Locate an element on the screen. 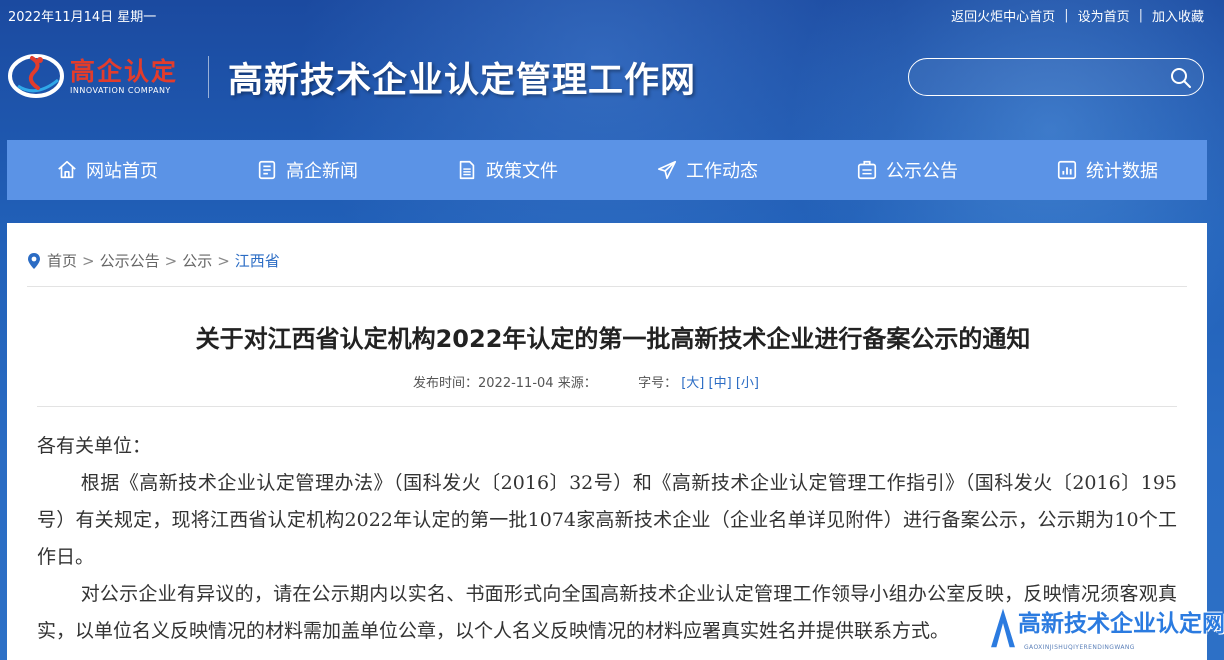  nav-item-notices: 公示公告 is located at coordinates (907, 170).